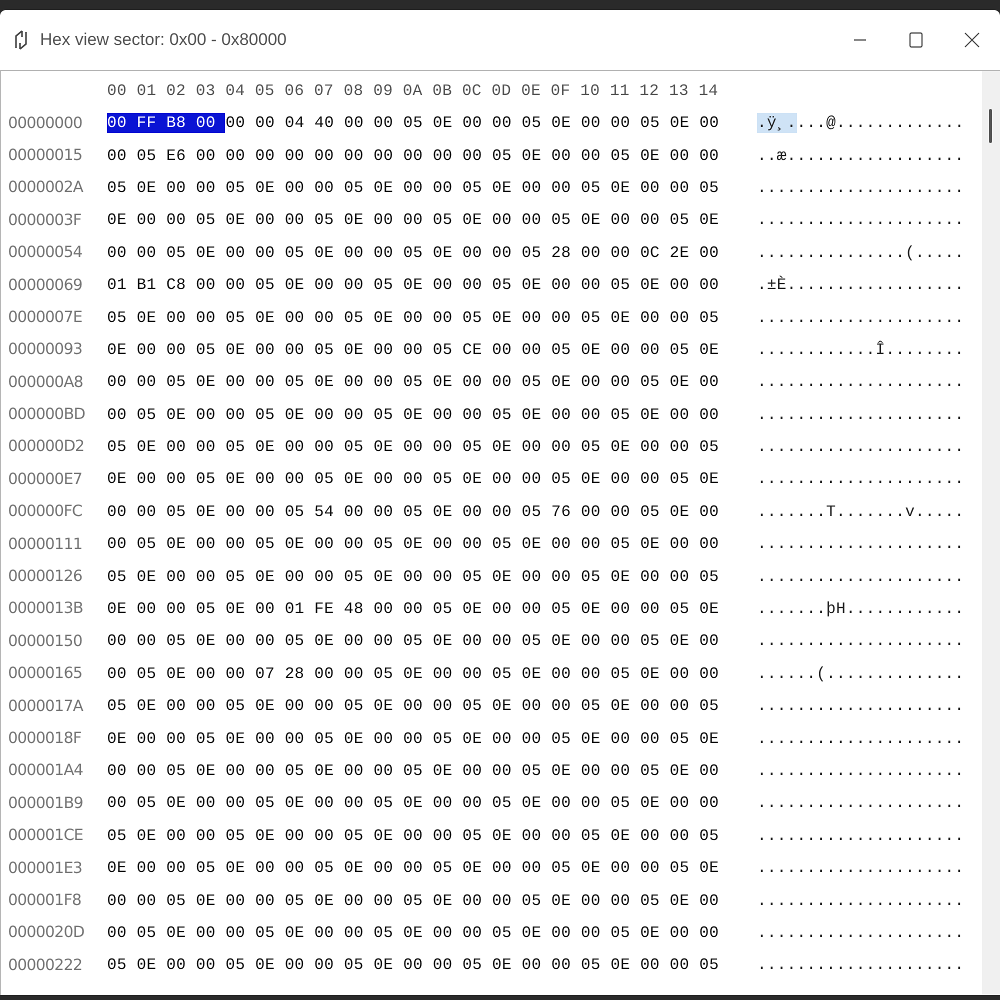 The image size is (1000, 1000). Describe the element at coordinates (412, 91) in the screenshot. I see `column-header: 0A` at that location.